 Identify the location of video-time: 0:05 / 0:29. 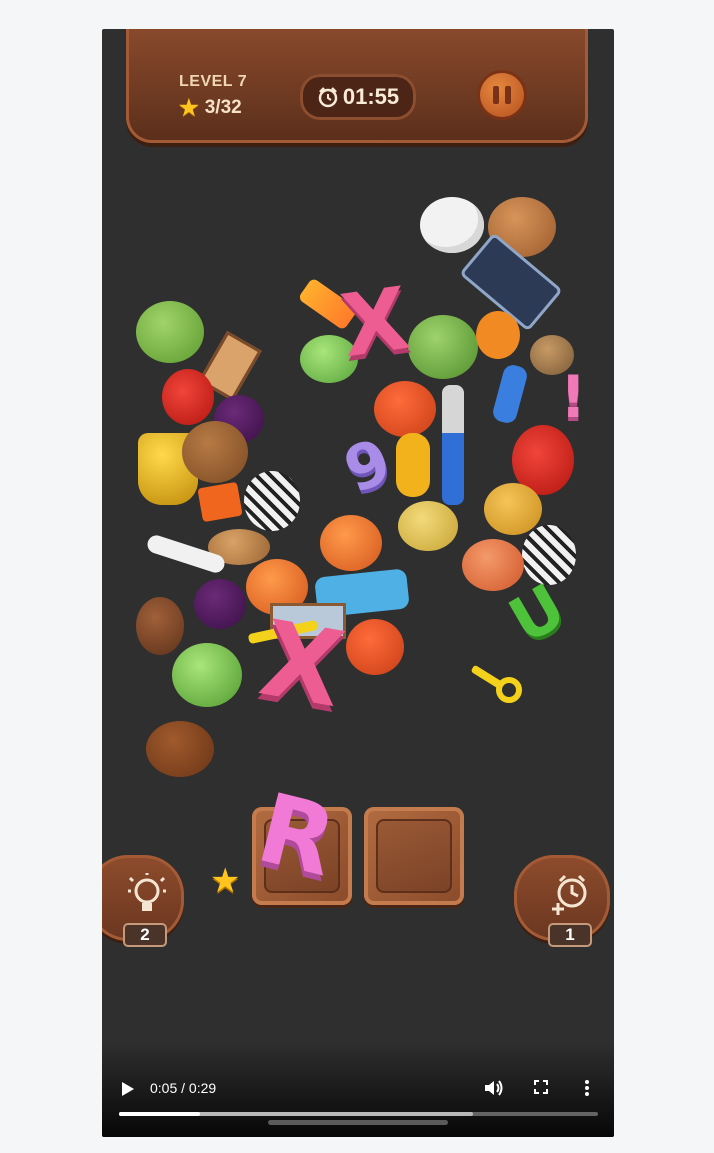
(183, 1088).